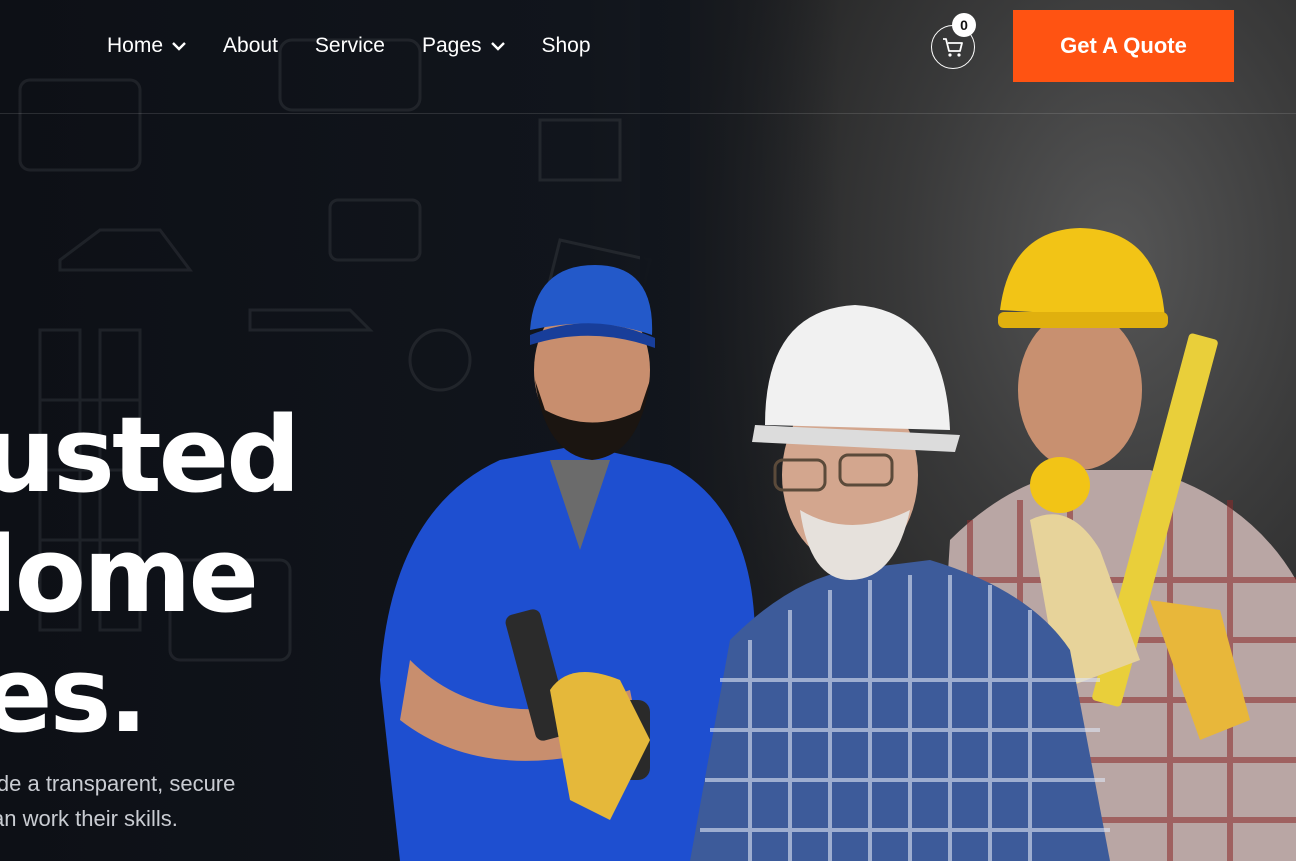  I want to click on get-a-quote-button: Get A Quote, so click(1123, 46).